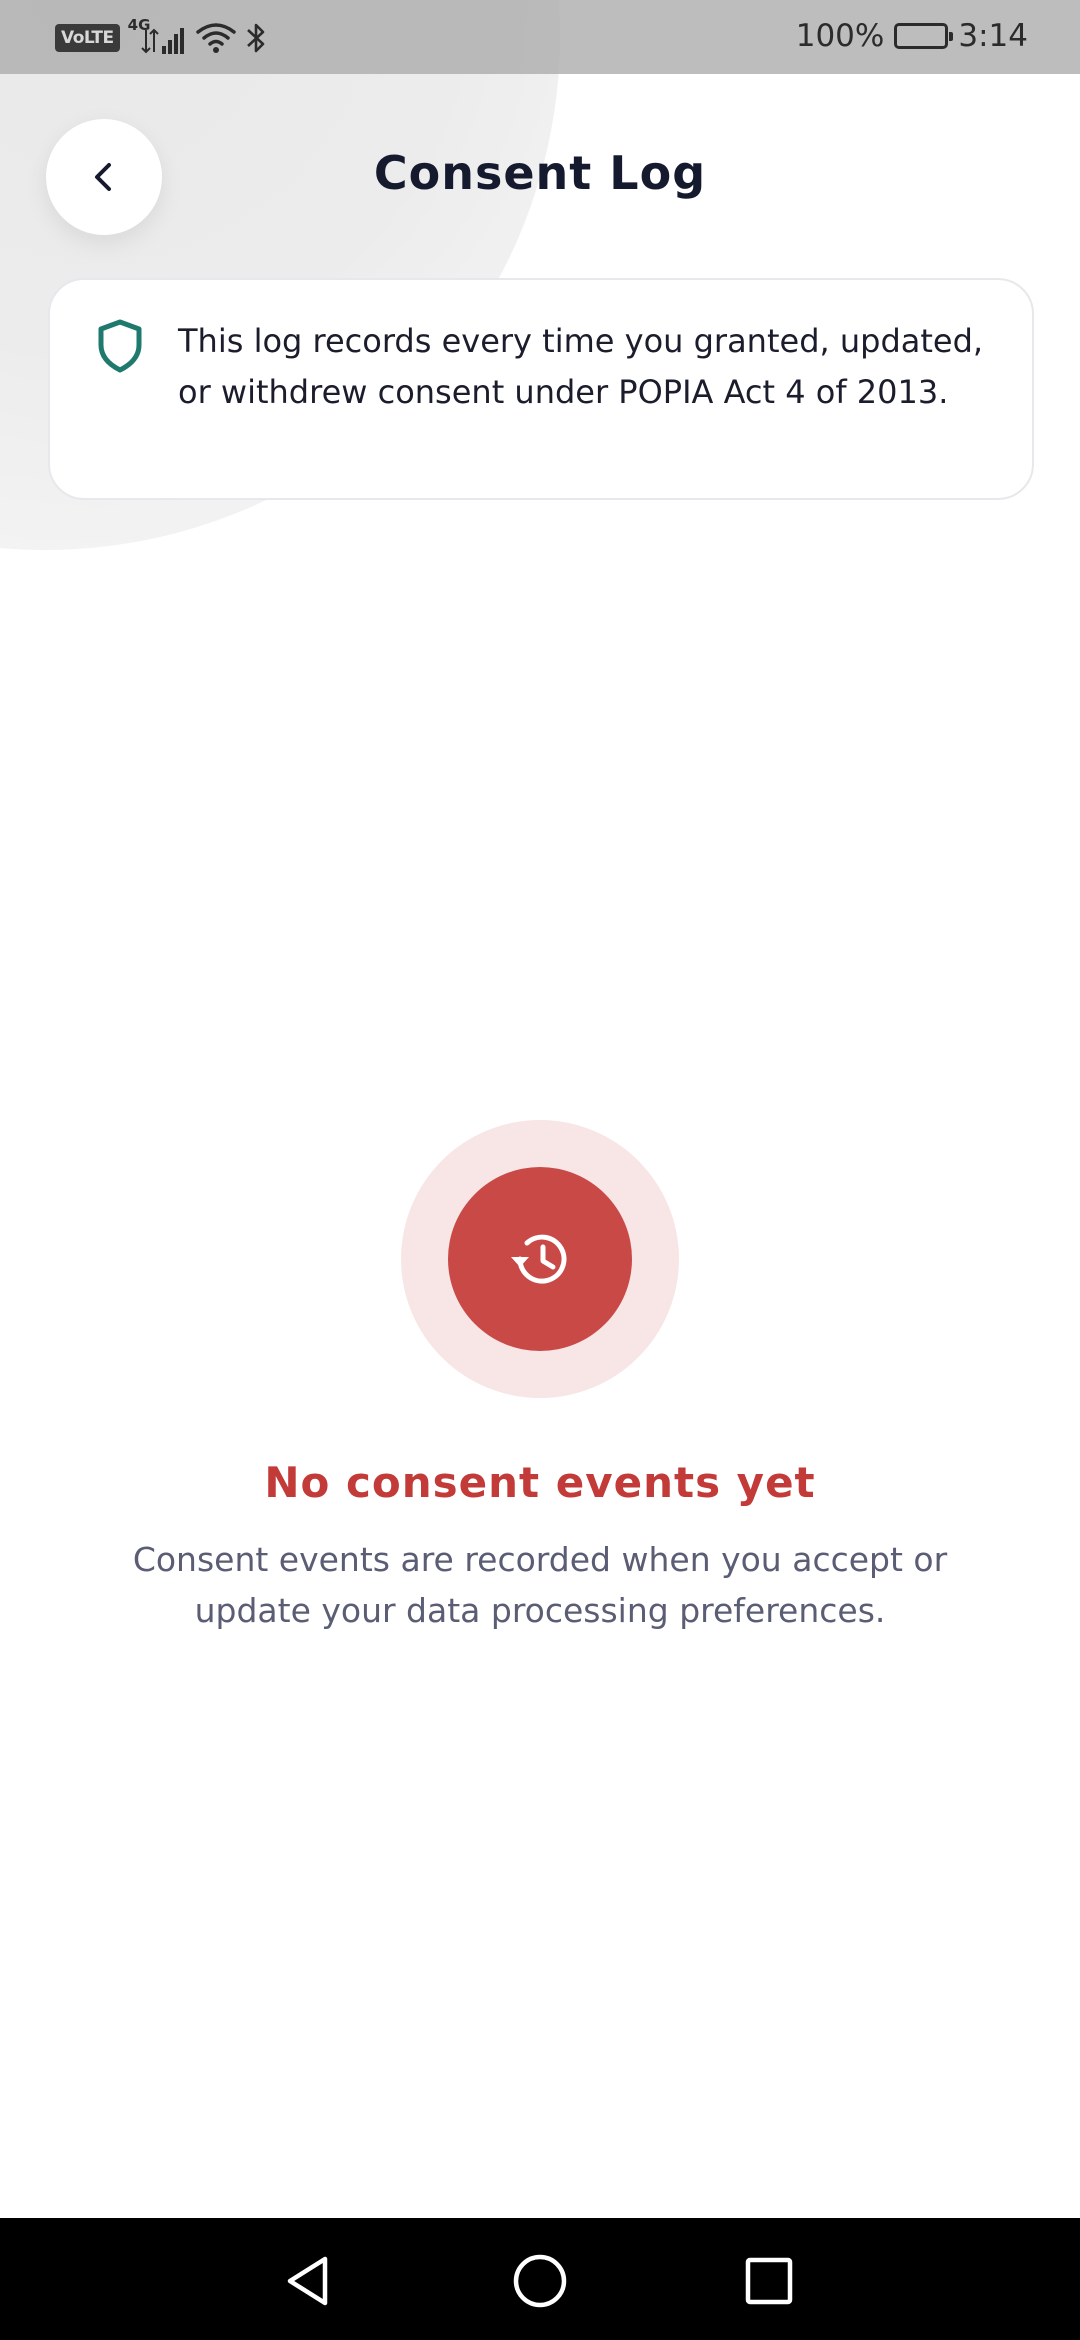 Image resolution: width=1080 pixels, height=2340 pixels. Describe the element at coordinates (840, 36) in the screenshot. I see `battery-percent: 100%` at that location.